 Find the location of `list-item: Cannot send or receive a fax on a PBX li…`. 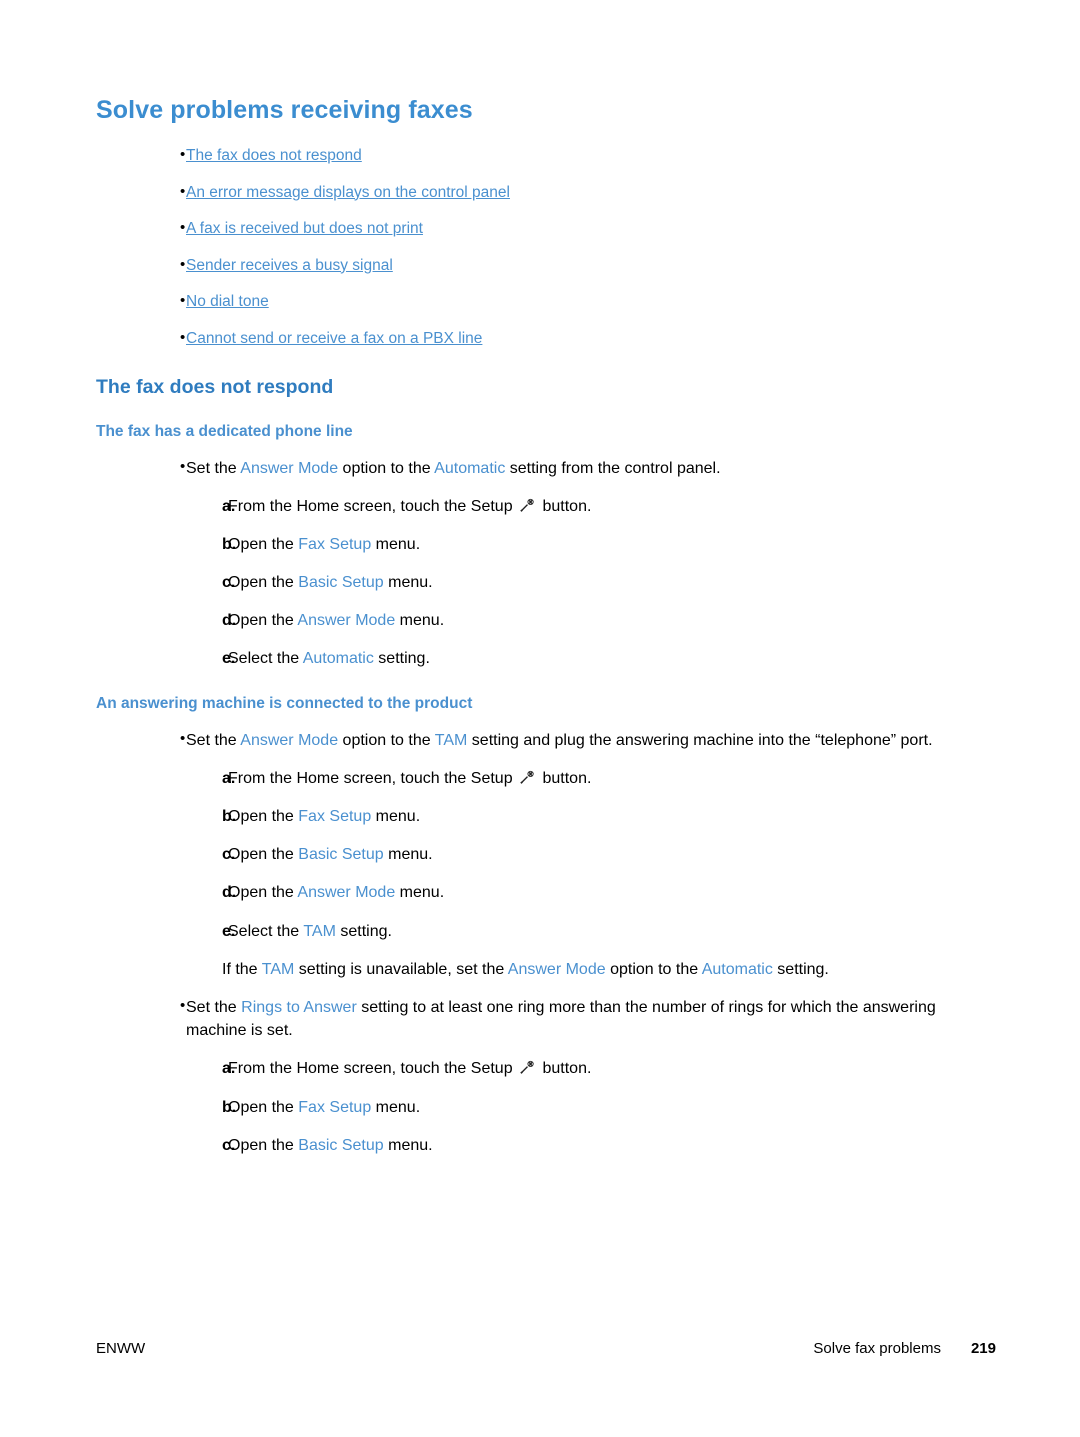

list-item: Cannot send or receive a fax on a PBX li… is located at coordinates (546, 338).